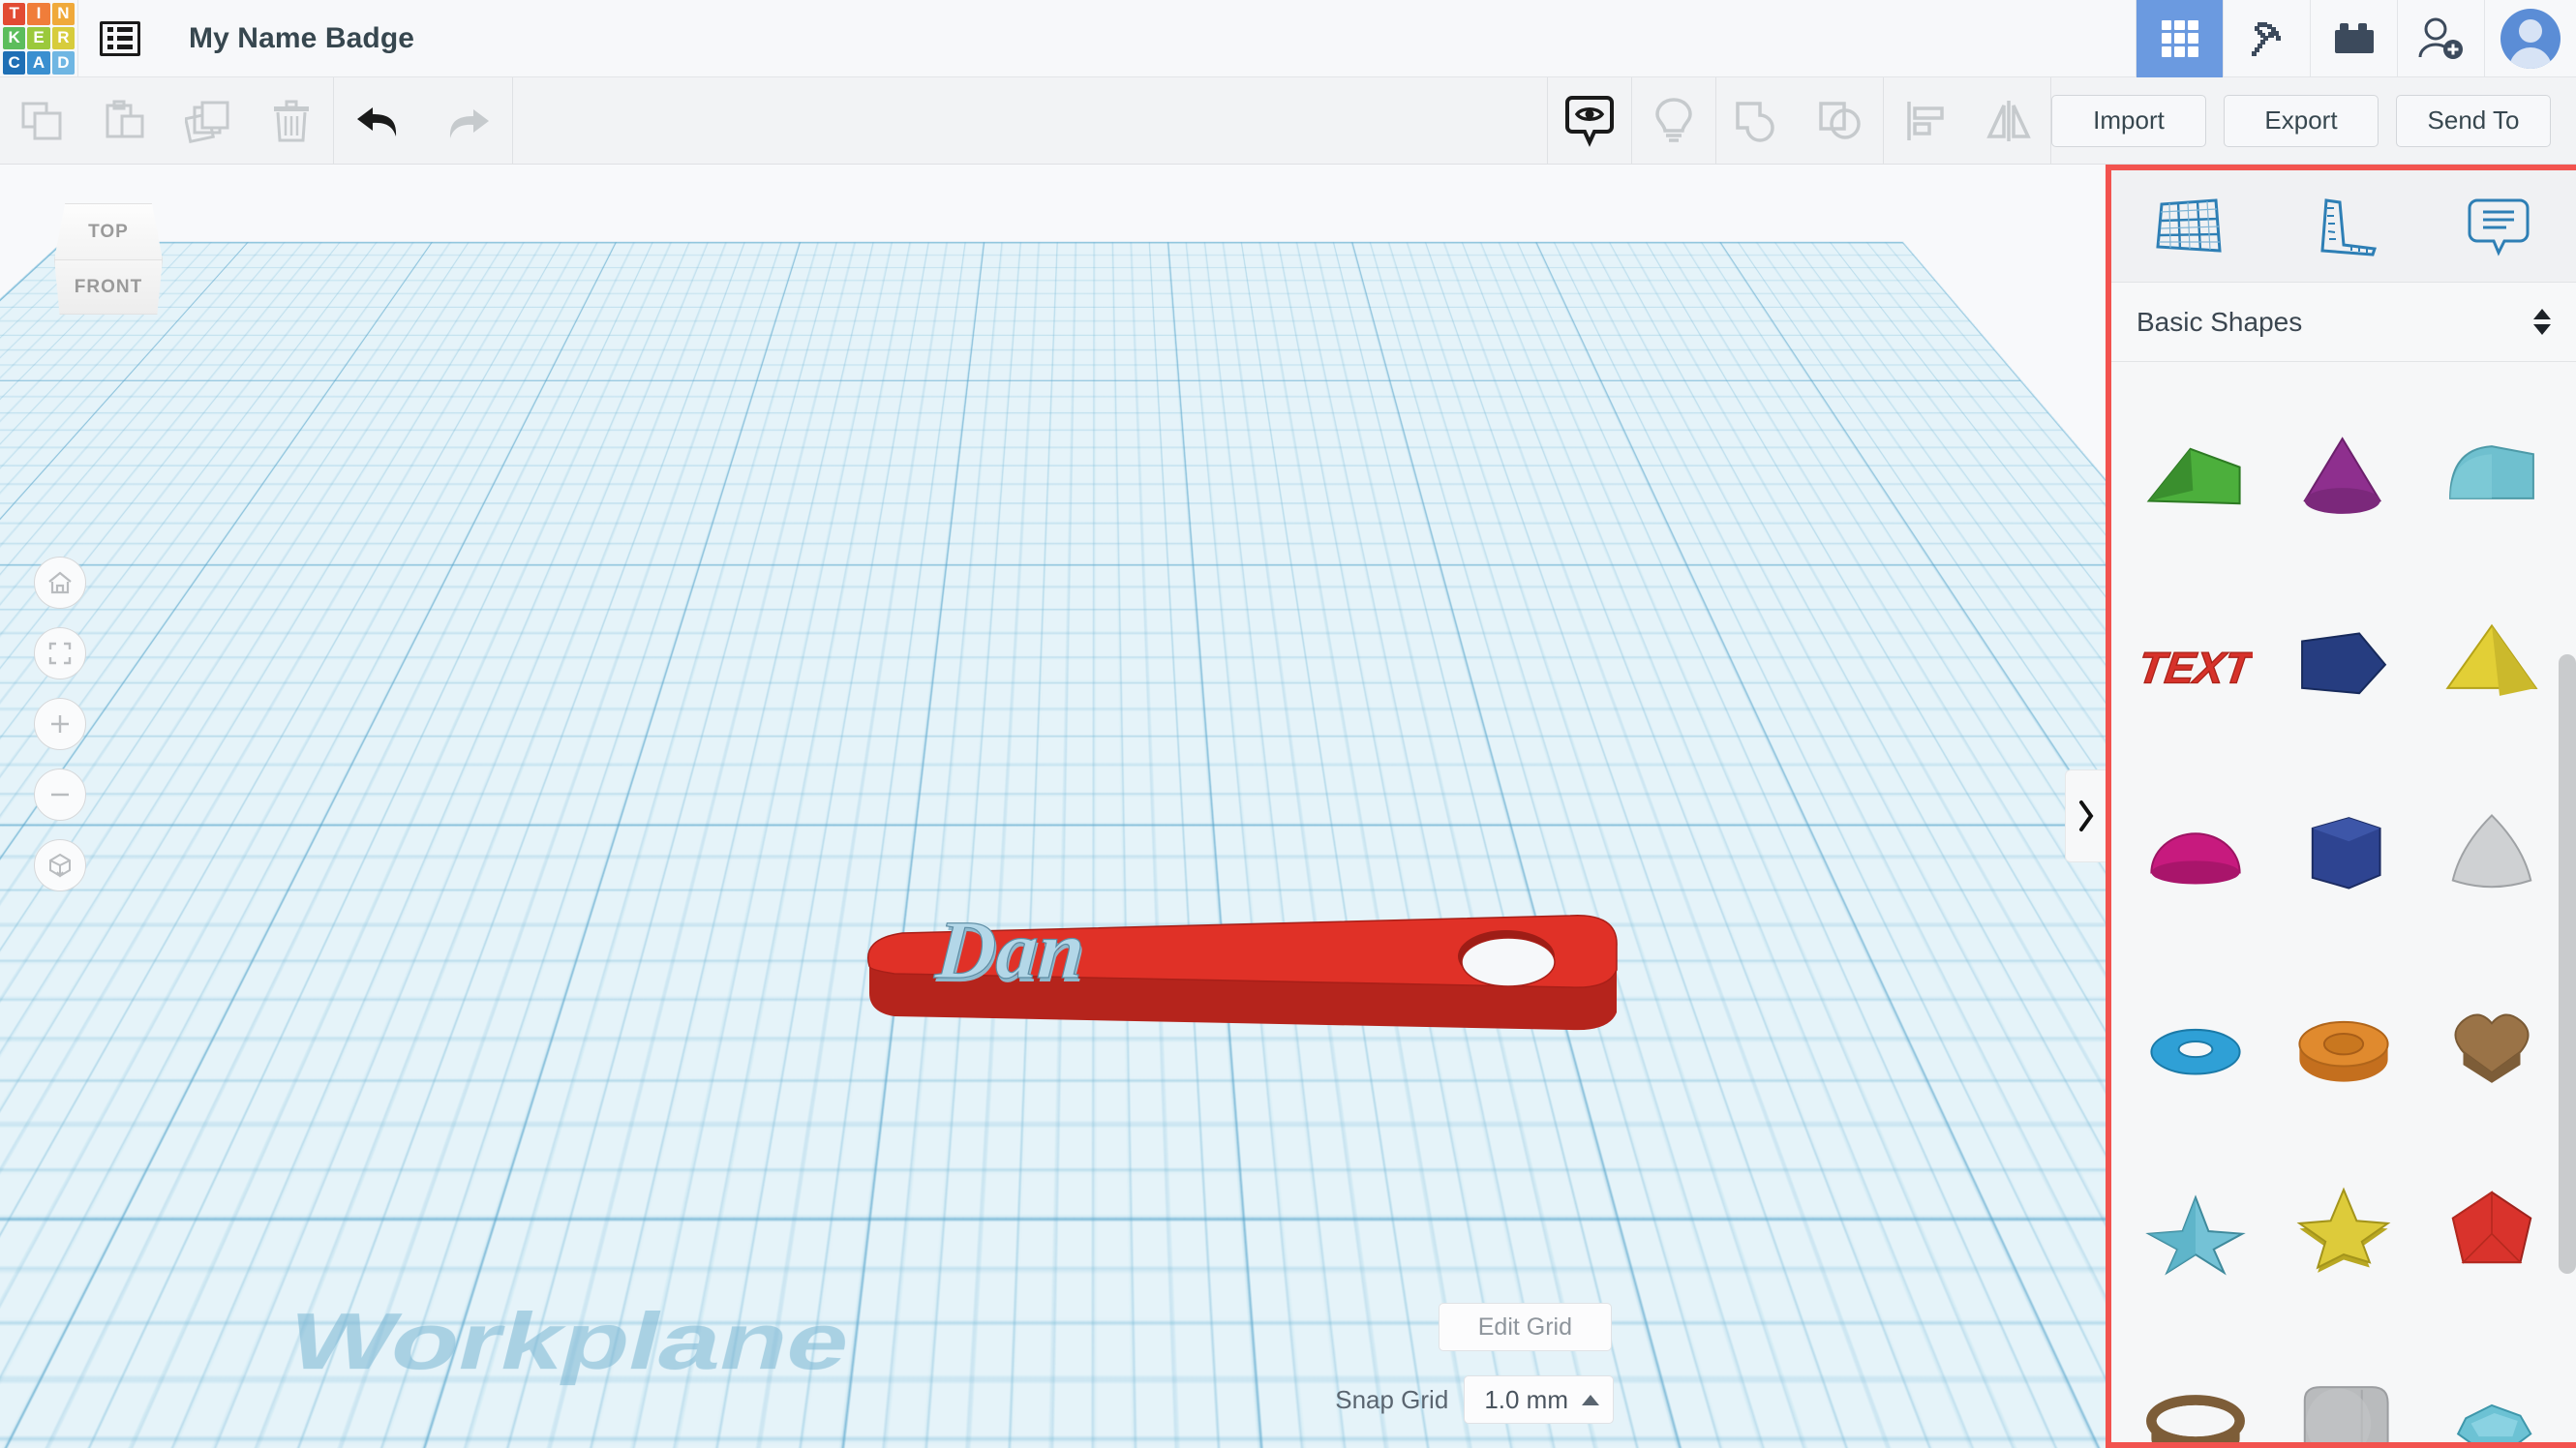 The width and height of the screenshot is (2576, 1448). I want to click on group-button, so click(1758, 121).